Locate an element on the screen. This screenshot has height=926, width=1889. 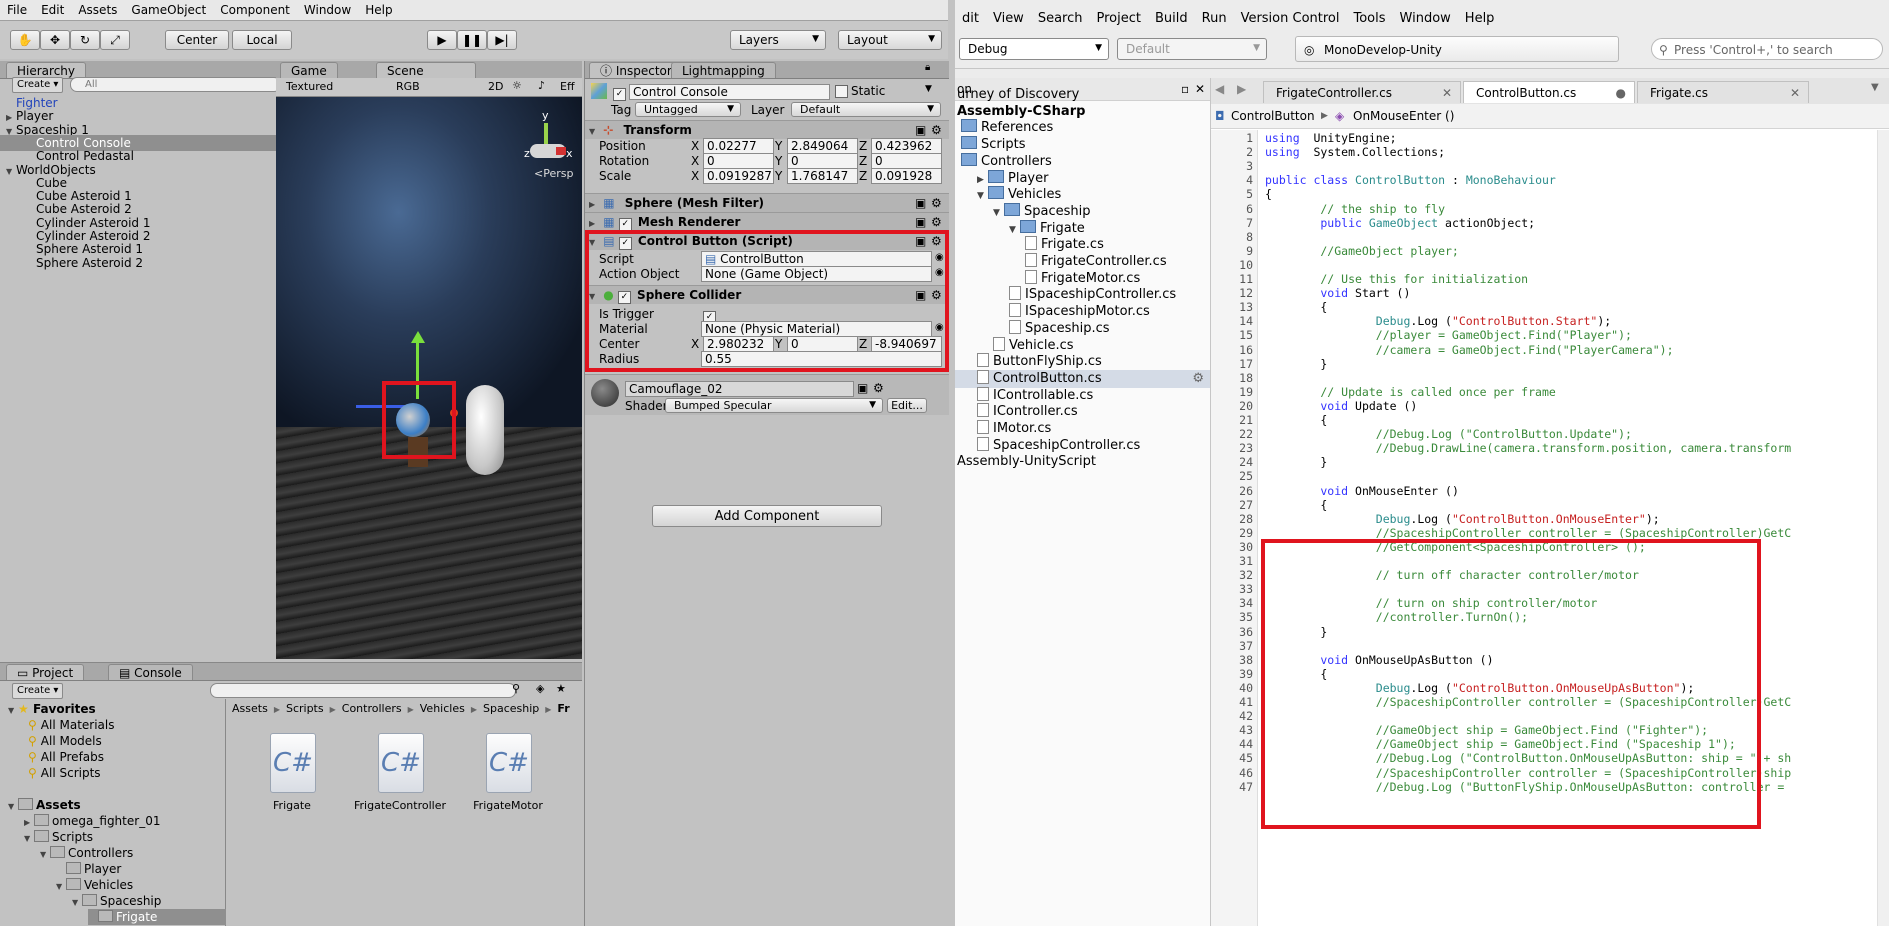
asset-tree-item: Frigate is located at coordinates (157, 917).